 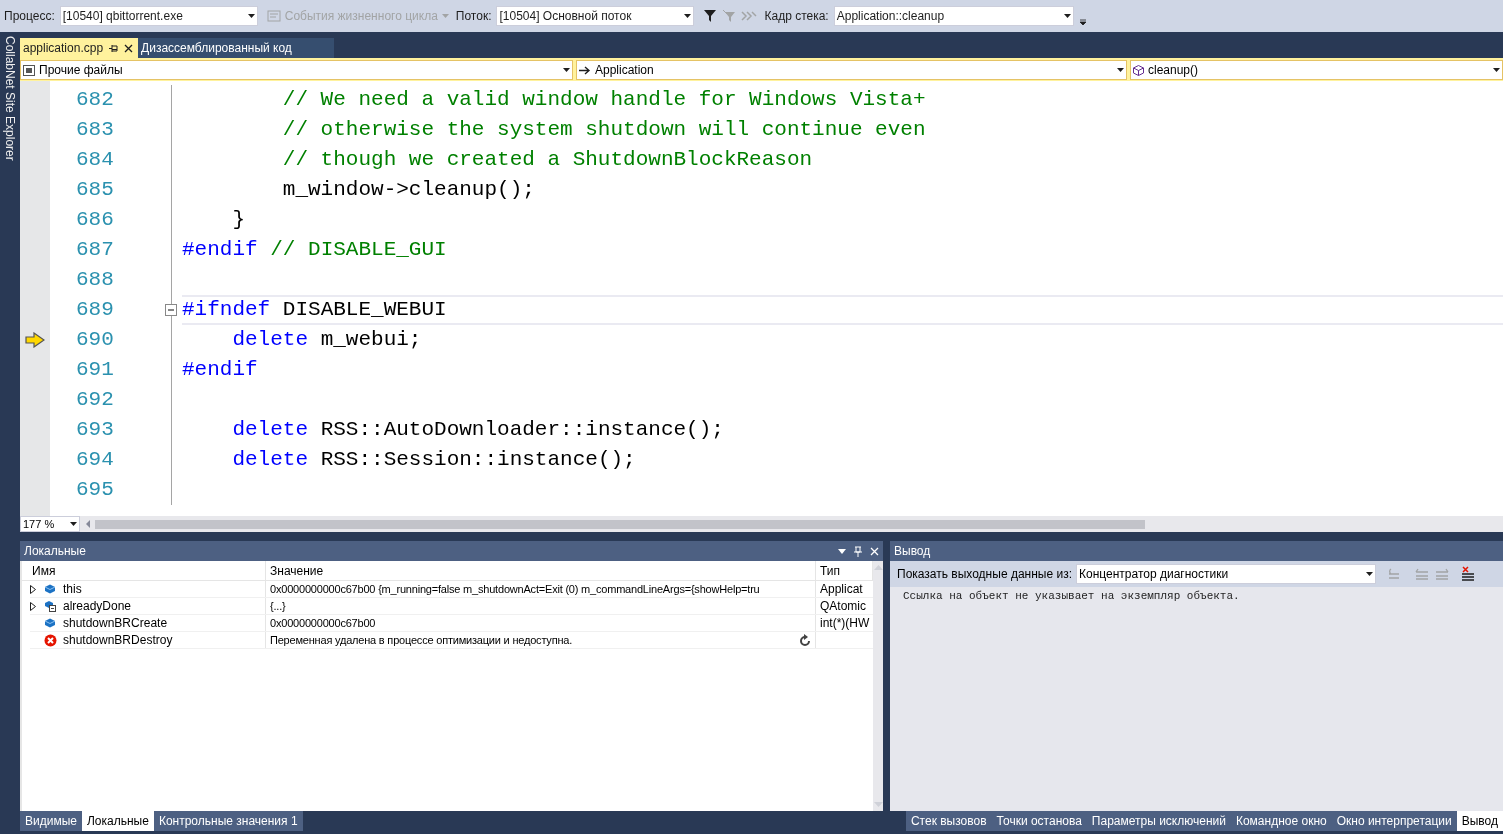 I want to click on tool-window-tab: Стек вызовов, so click(x=948, y=821).